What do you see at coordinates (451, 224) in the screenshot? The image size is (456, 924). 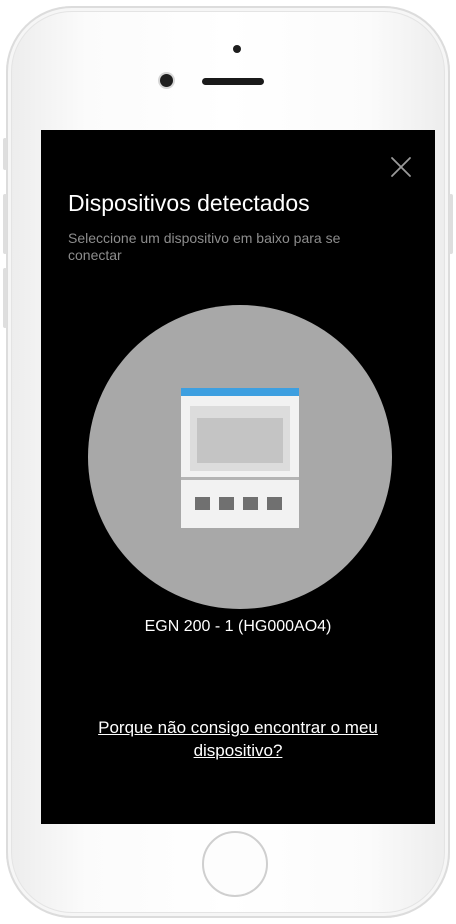 I see `side-button-power` at bounding box center [451, 224].